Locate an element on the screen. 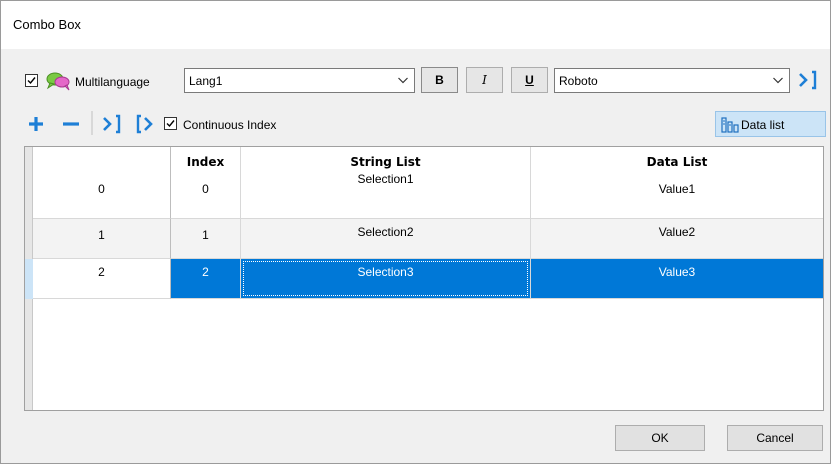 This screenshot has height=464, width=831. indent-right-icon is located at coordinates (112, 125).